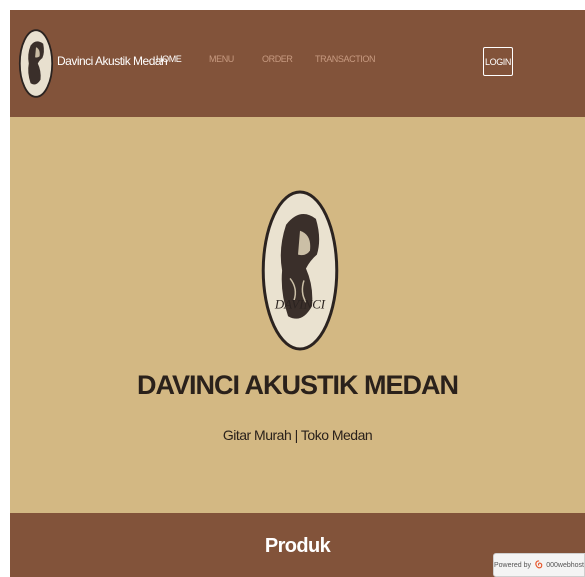 The height and width of the screenshot is (577, 585). What do you see at coordinates (277, 59) in the screenshot?
I see `nav-order: ORDER` at bounding box center [277, 59].